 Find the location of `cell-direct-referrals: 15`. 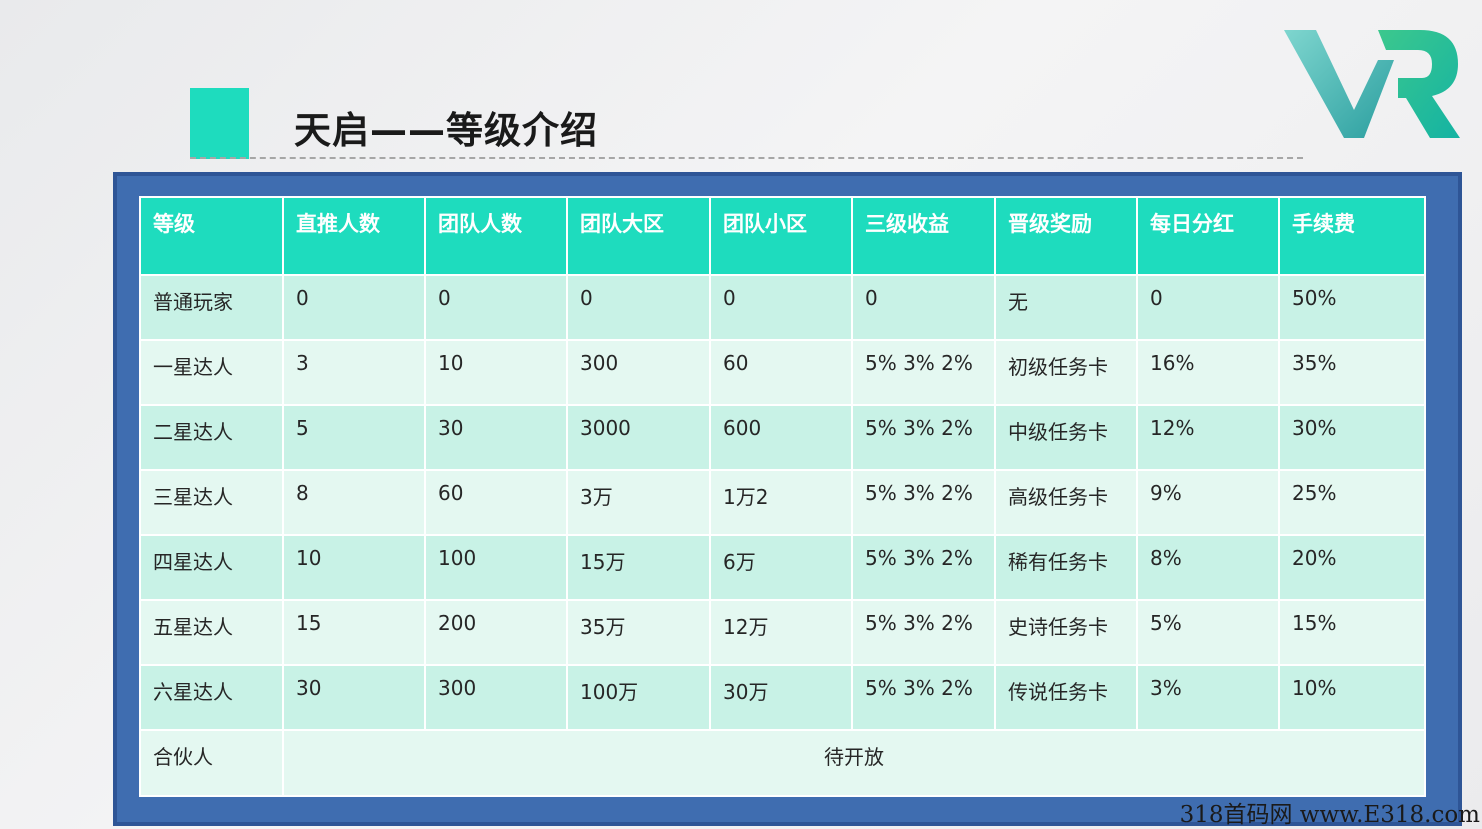

cell-direct-referrals: 15 is located at coordinates (354, 632).